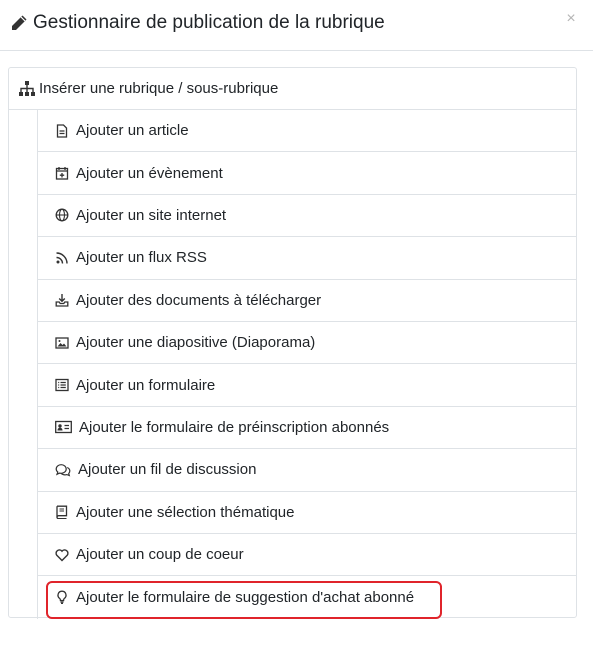 This screenshot has width=593, height=650. Describe the element at coordinates (62, 512) in the screenshot. I see `book-icon` at that location.